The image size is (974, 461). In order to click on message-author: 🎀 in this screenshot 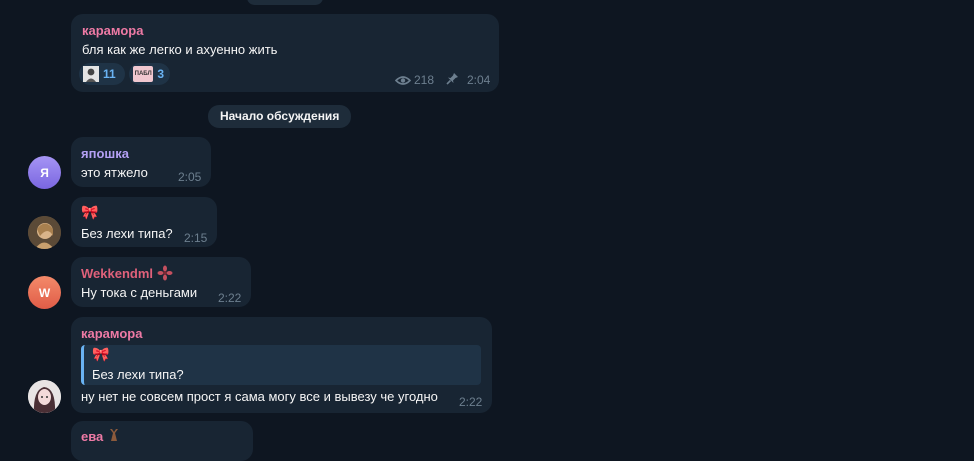, I will do `click(89, 212)`.